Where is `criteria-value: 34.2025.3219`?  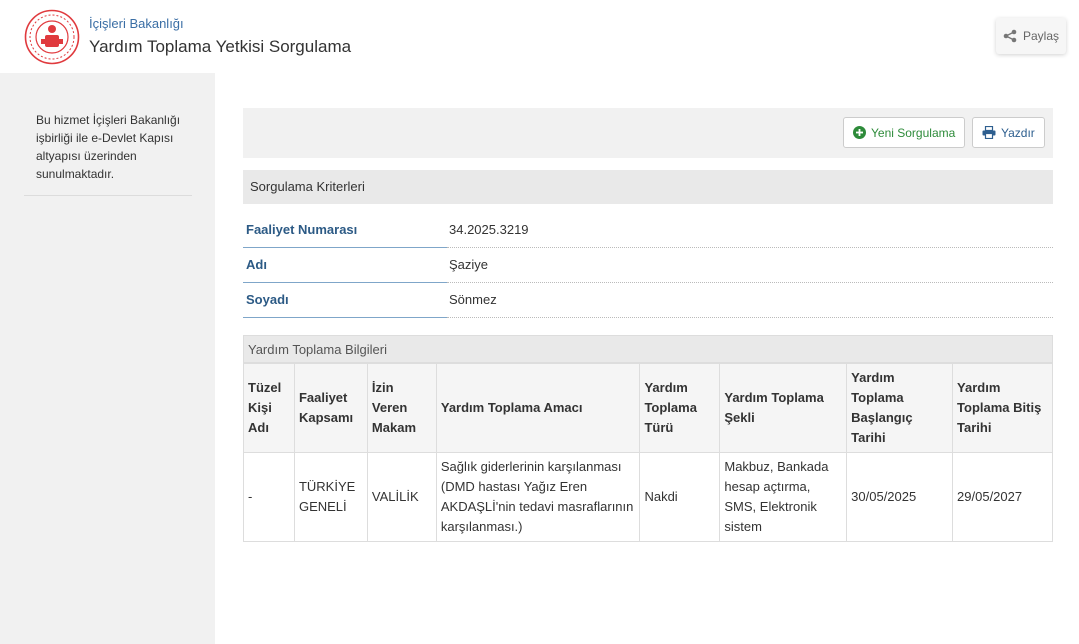 criteria-value: 34.2025.3219 is located at coordinates (750, 230).